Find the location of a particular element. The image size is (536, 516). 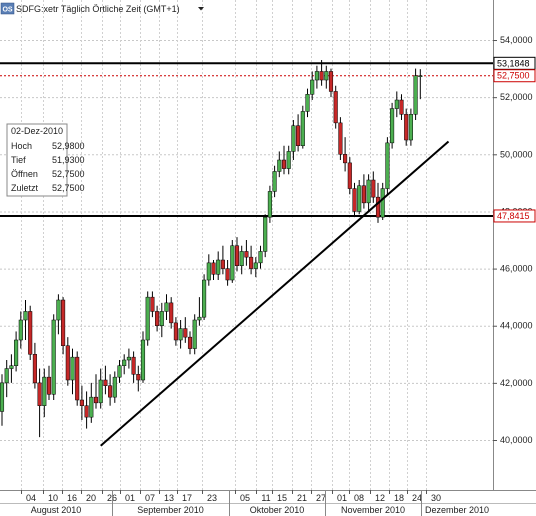

x-tick-label: 27 is located at coordinates (321, 498).